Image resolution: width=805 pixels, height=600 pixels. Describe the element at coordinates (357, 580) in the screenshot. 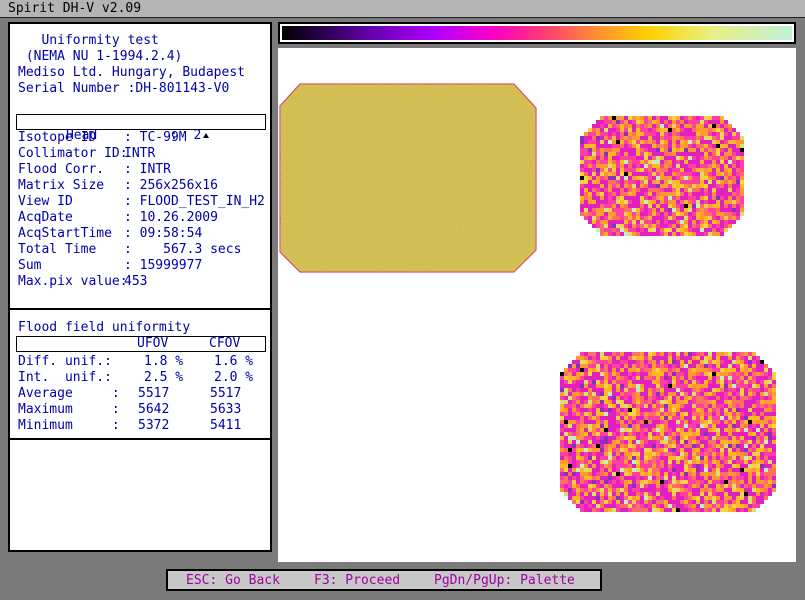

I see `proceed-key: F3: Proceed` at that location.